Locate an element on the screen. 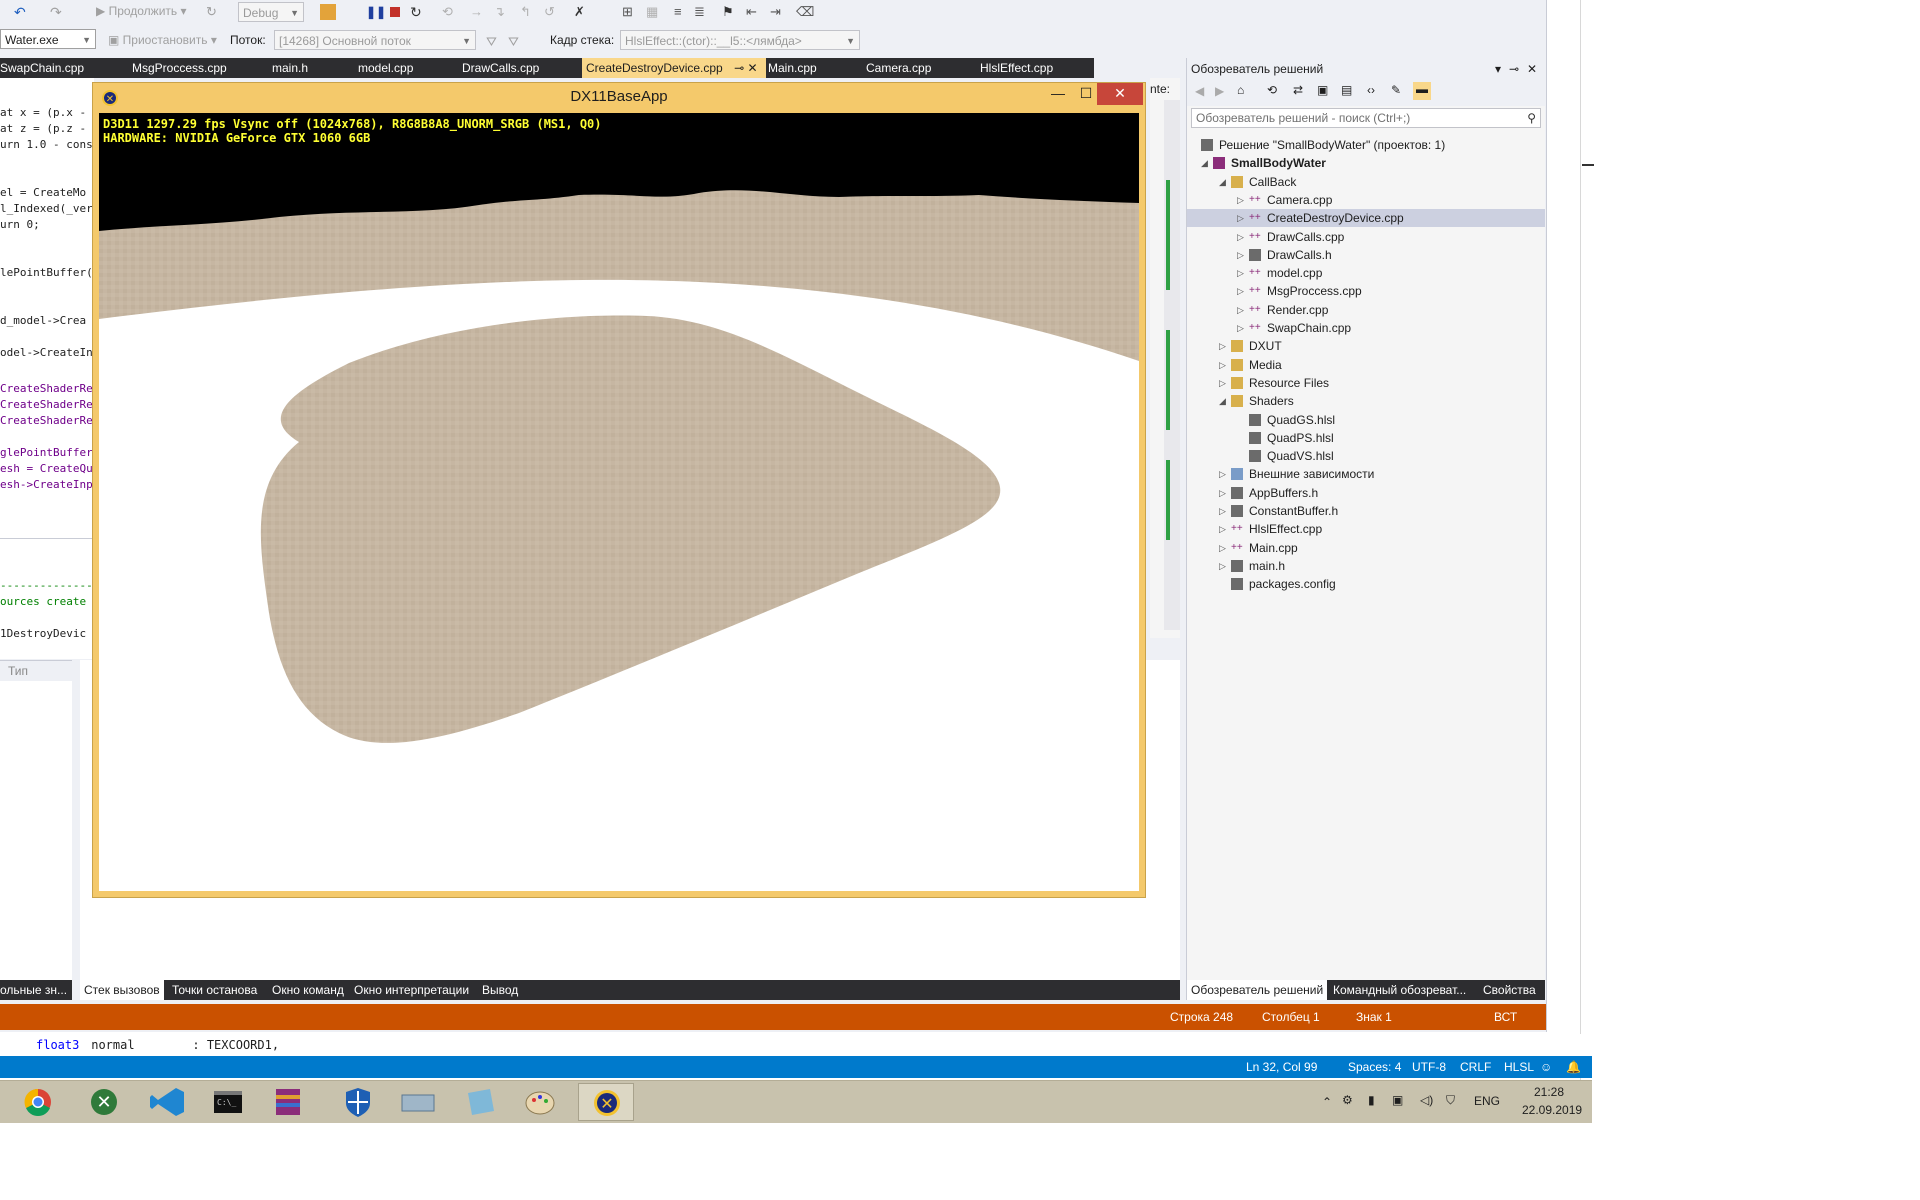 The width and height of the screenshot is (1920, 1200). preview-icon: ▬ is located at coordinates (1422, 91).